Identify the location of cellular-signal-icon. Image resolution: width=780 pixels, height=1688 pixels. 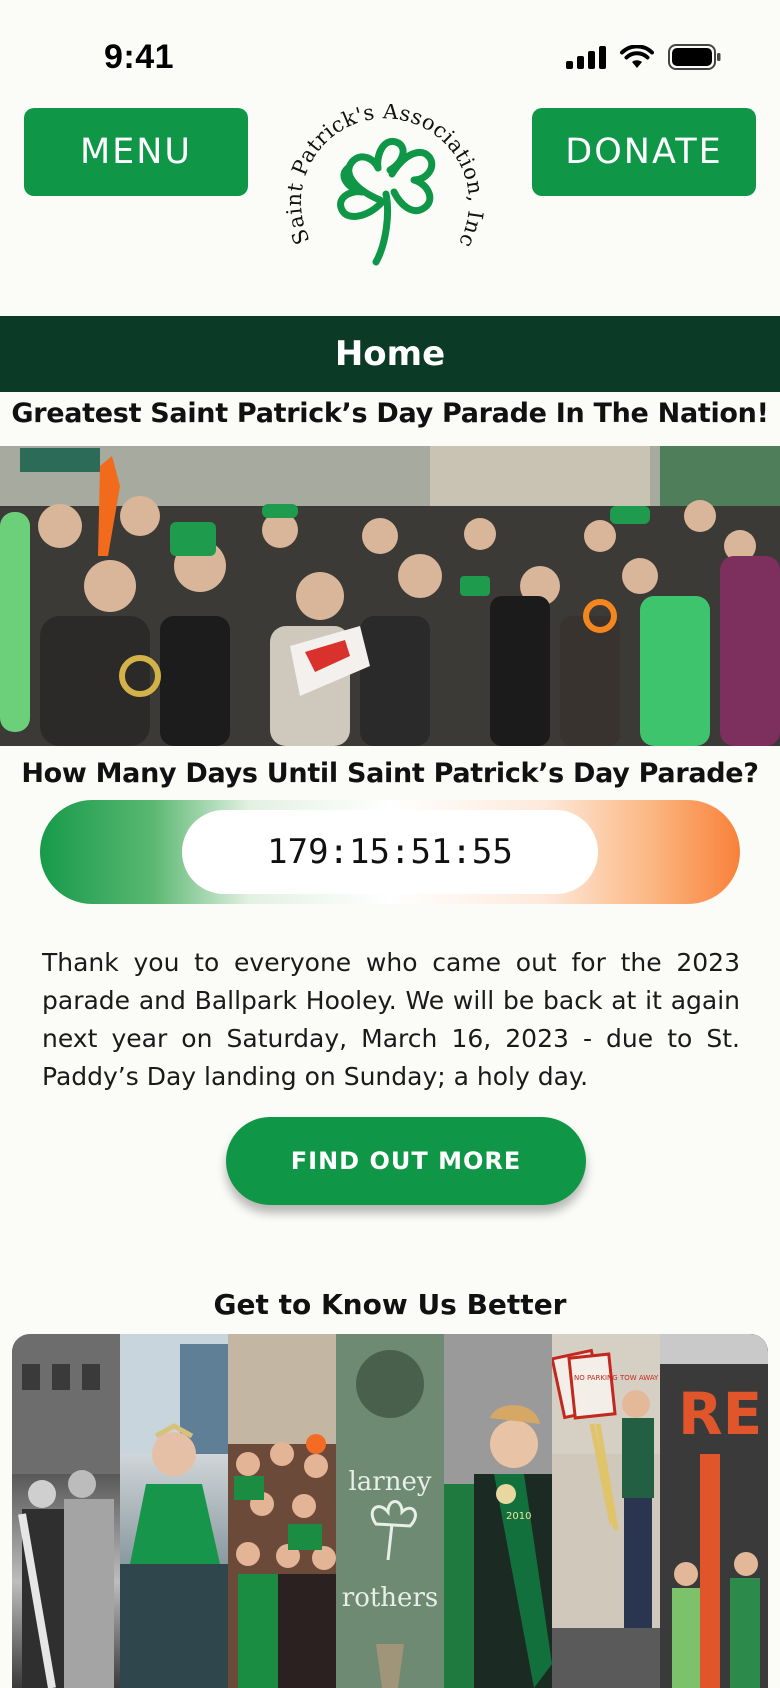
(586, 57).